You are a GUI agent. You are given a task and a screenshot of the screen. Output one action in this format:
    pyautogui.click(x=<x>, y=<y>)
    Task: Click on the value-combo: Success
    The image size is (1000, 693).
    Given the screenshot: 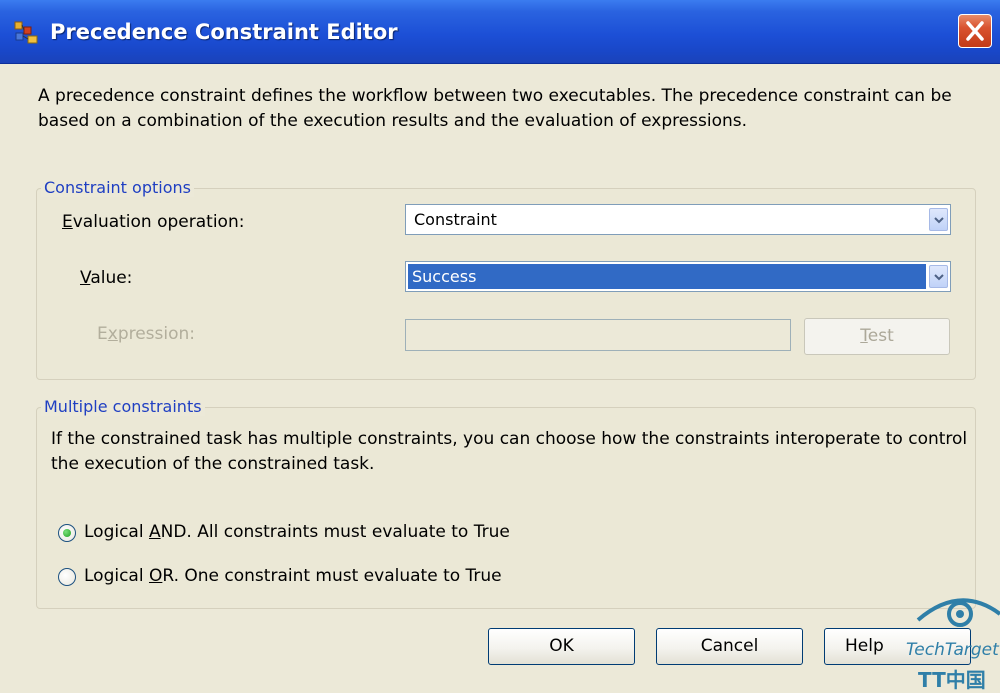 What is the action you would take?
    pyautogui.click(x=678, y=276)
    